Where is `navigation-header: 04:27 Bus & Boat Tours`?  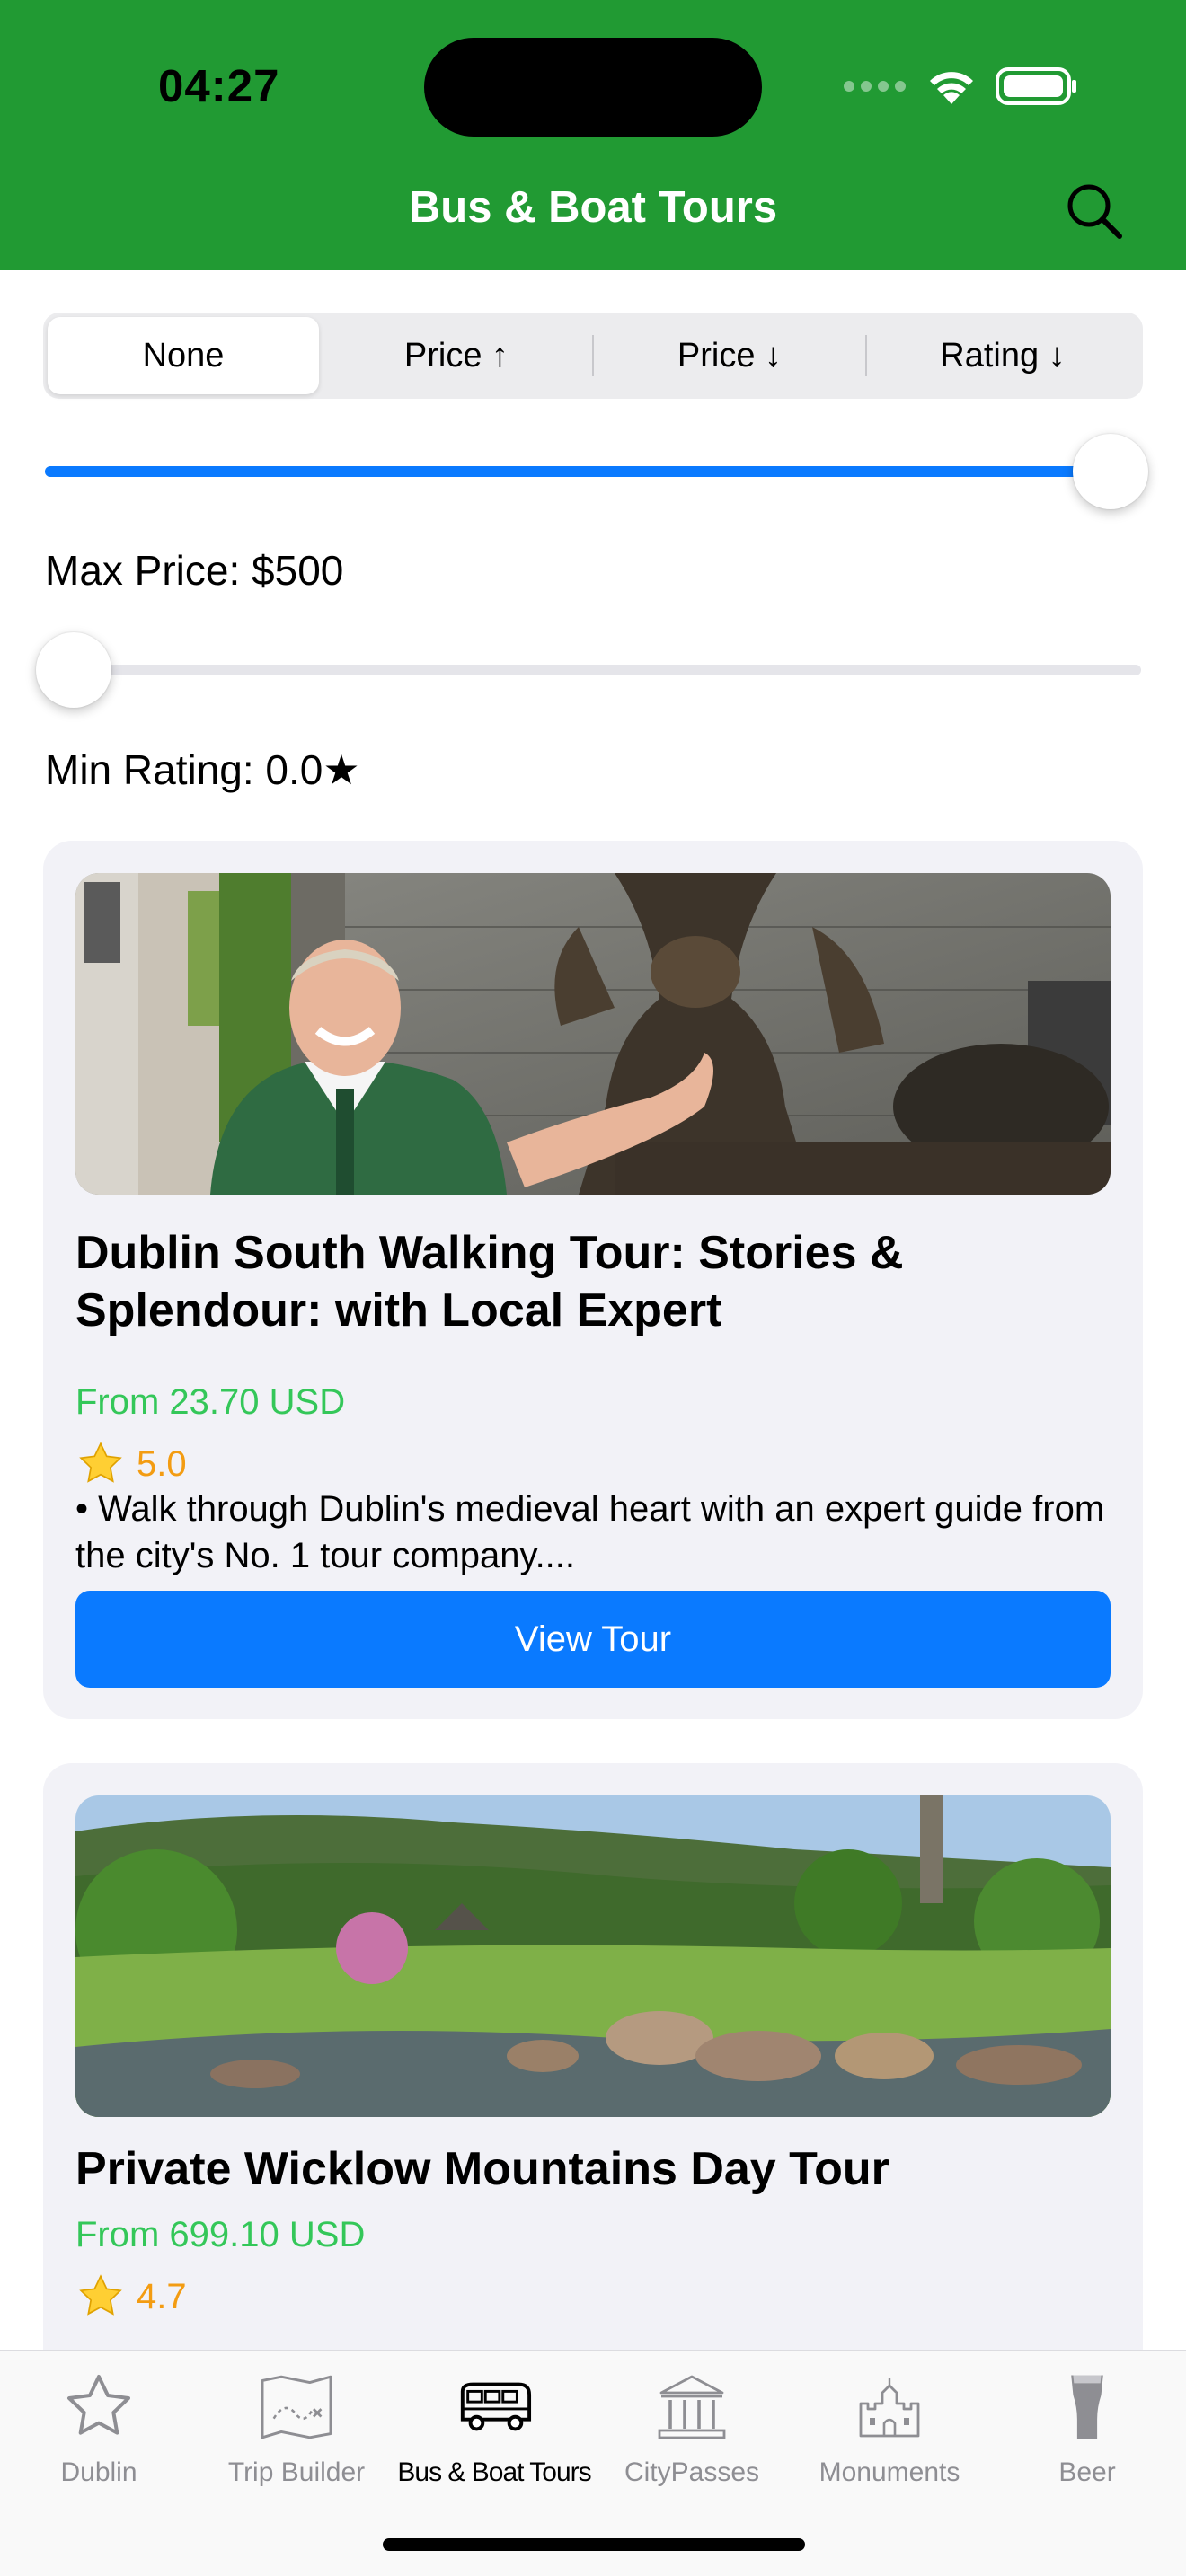
navigation-header: 04:27 Bus & Boat Tours is located at coordinates (593, 135).